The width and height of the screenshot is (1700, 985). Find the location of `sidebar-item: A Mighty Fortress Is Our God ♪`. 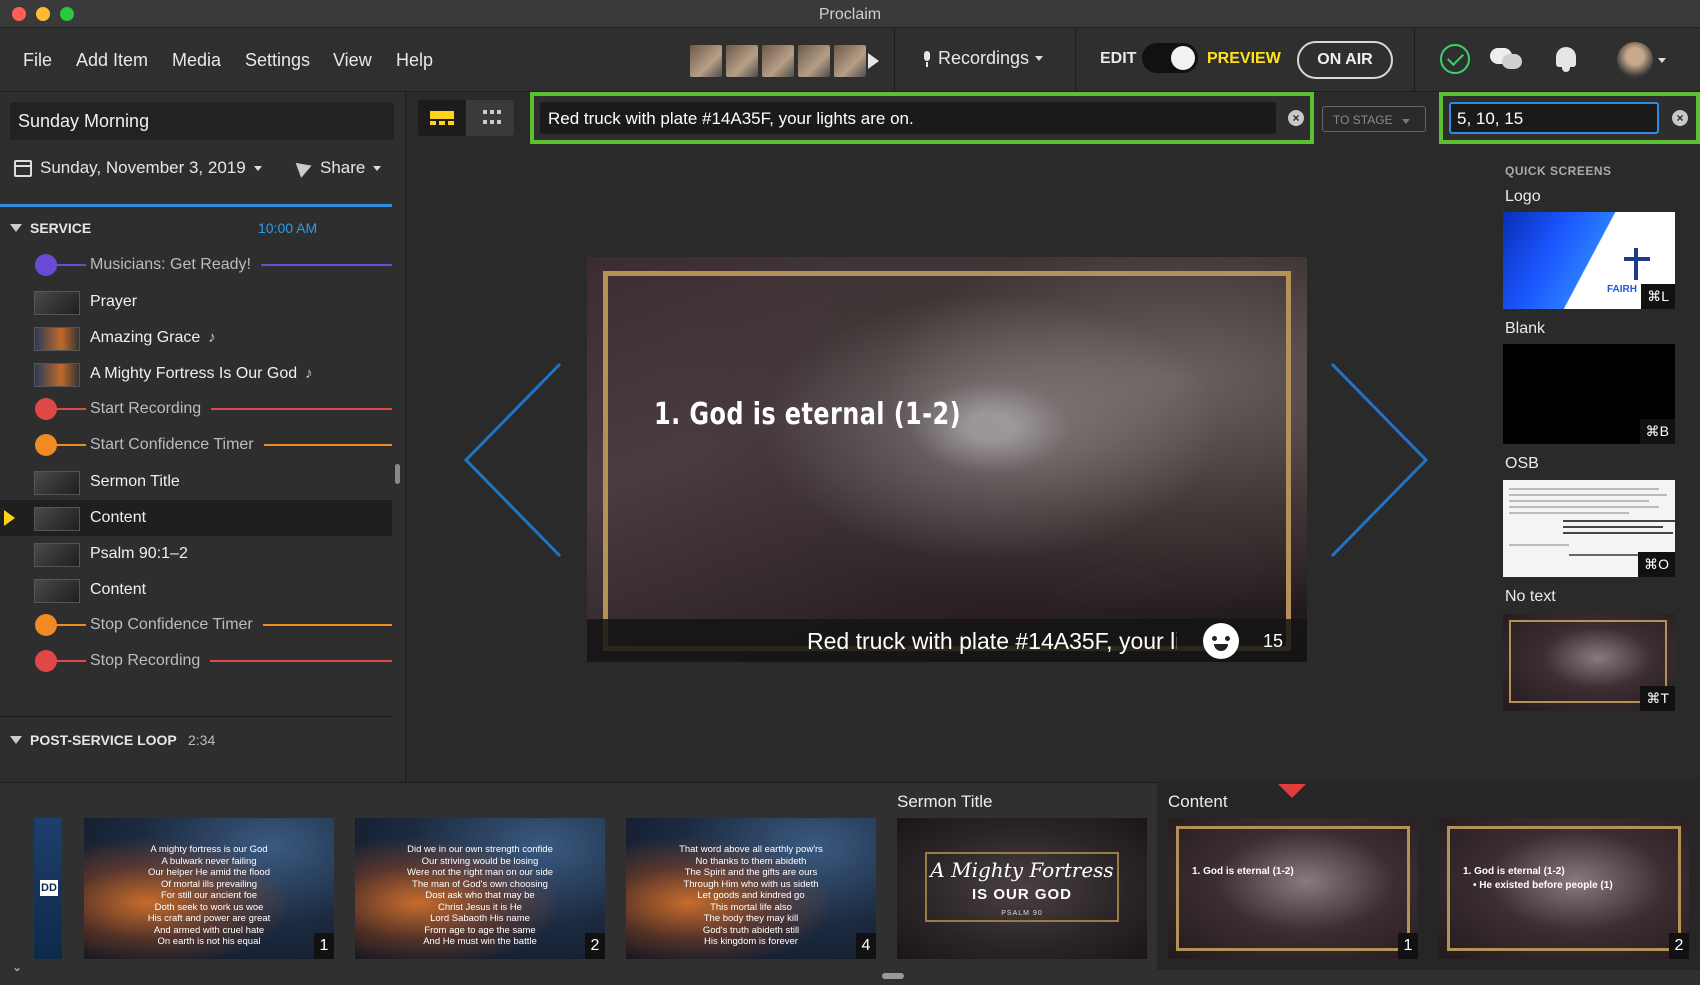

sidebar-item: A Mighty Fortress Is Our God ♪ is located at coordinates (196, 374).